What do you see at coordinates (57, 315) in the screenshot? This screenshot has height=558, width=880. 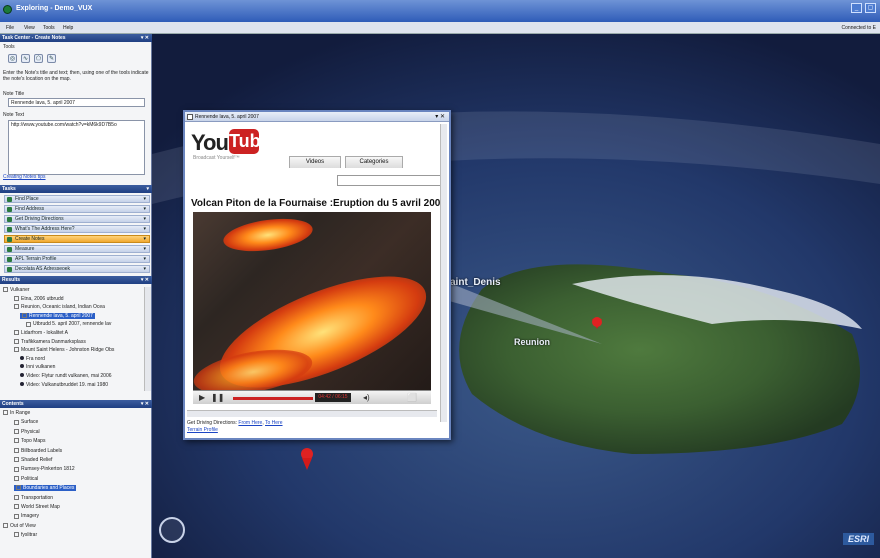 I see `result-row: Rennende lava, 5. april 2007` at bounding box center [57, 315].